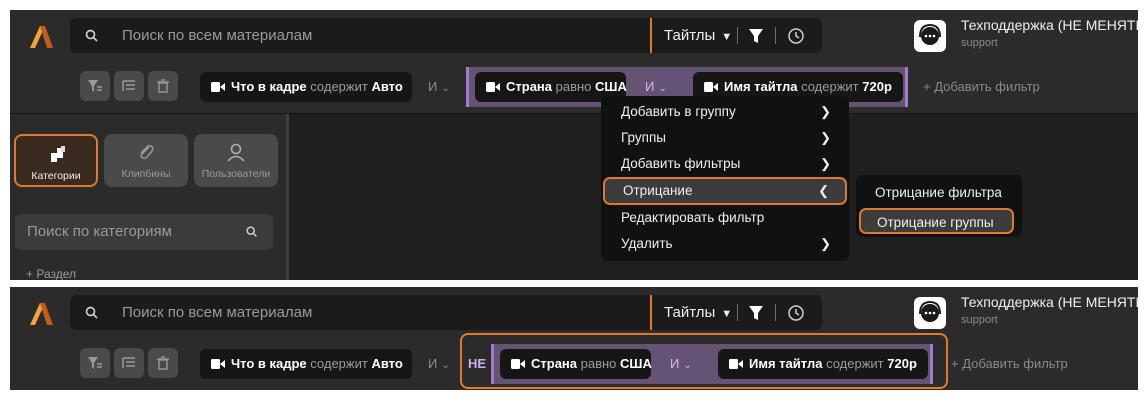 This screenshot has height=396, width=1148. Describe the element at coordinates (147, 152) in the screenshot. I see `paperclip-icon` at that location.